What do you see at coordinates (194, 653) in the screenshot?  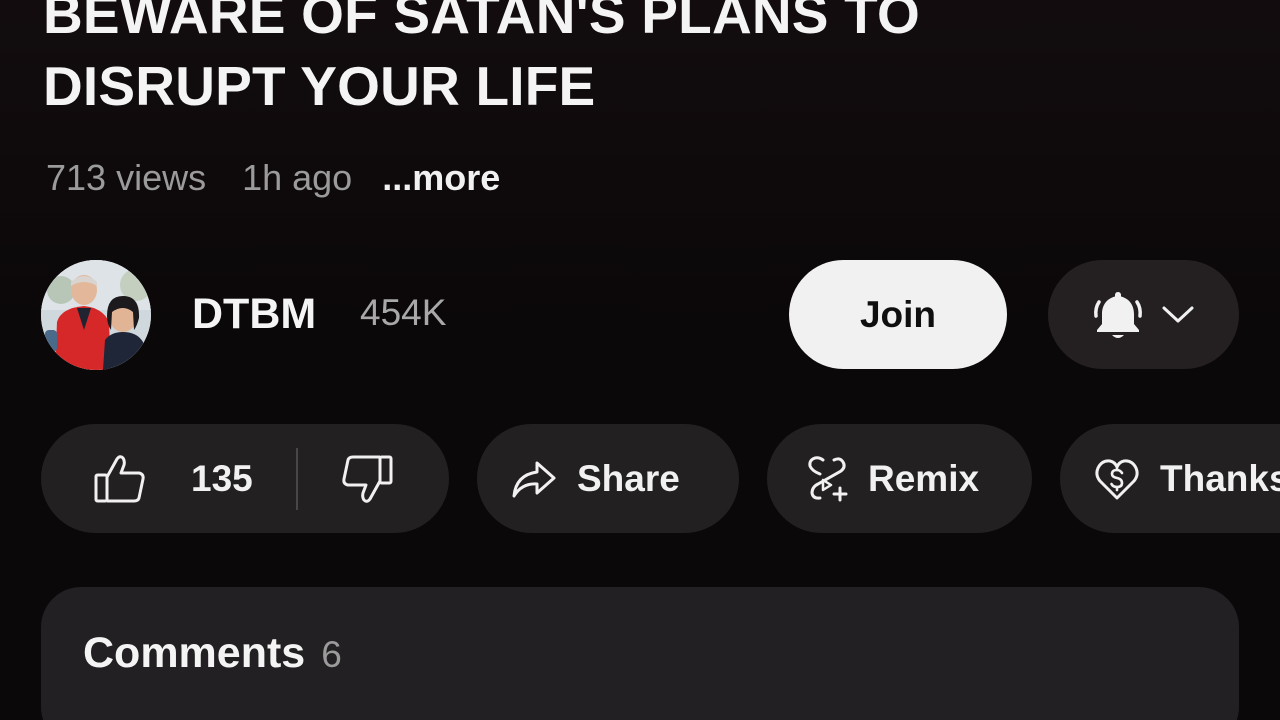 I see `comments-title: Comments` at bounding box center [194, 653].